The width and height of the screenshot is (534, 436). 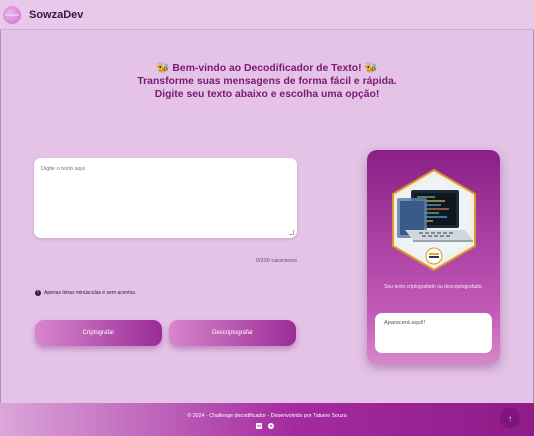 I want to click on character-counter: 0/200 caracteres, so click(x=276, y=261).